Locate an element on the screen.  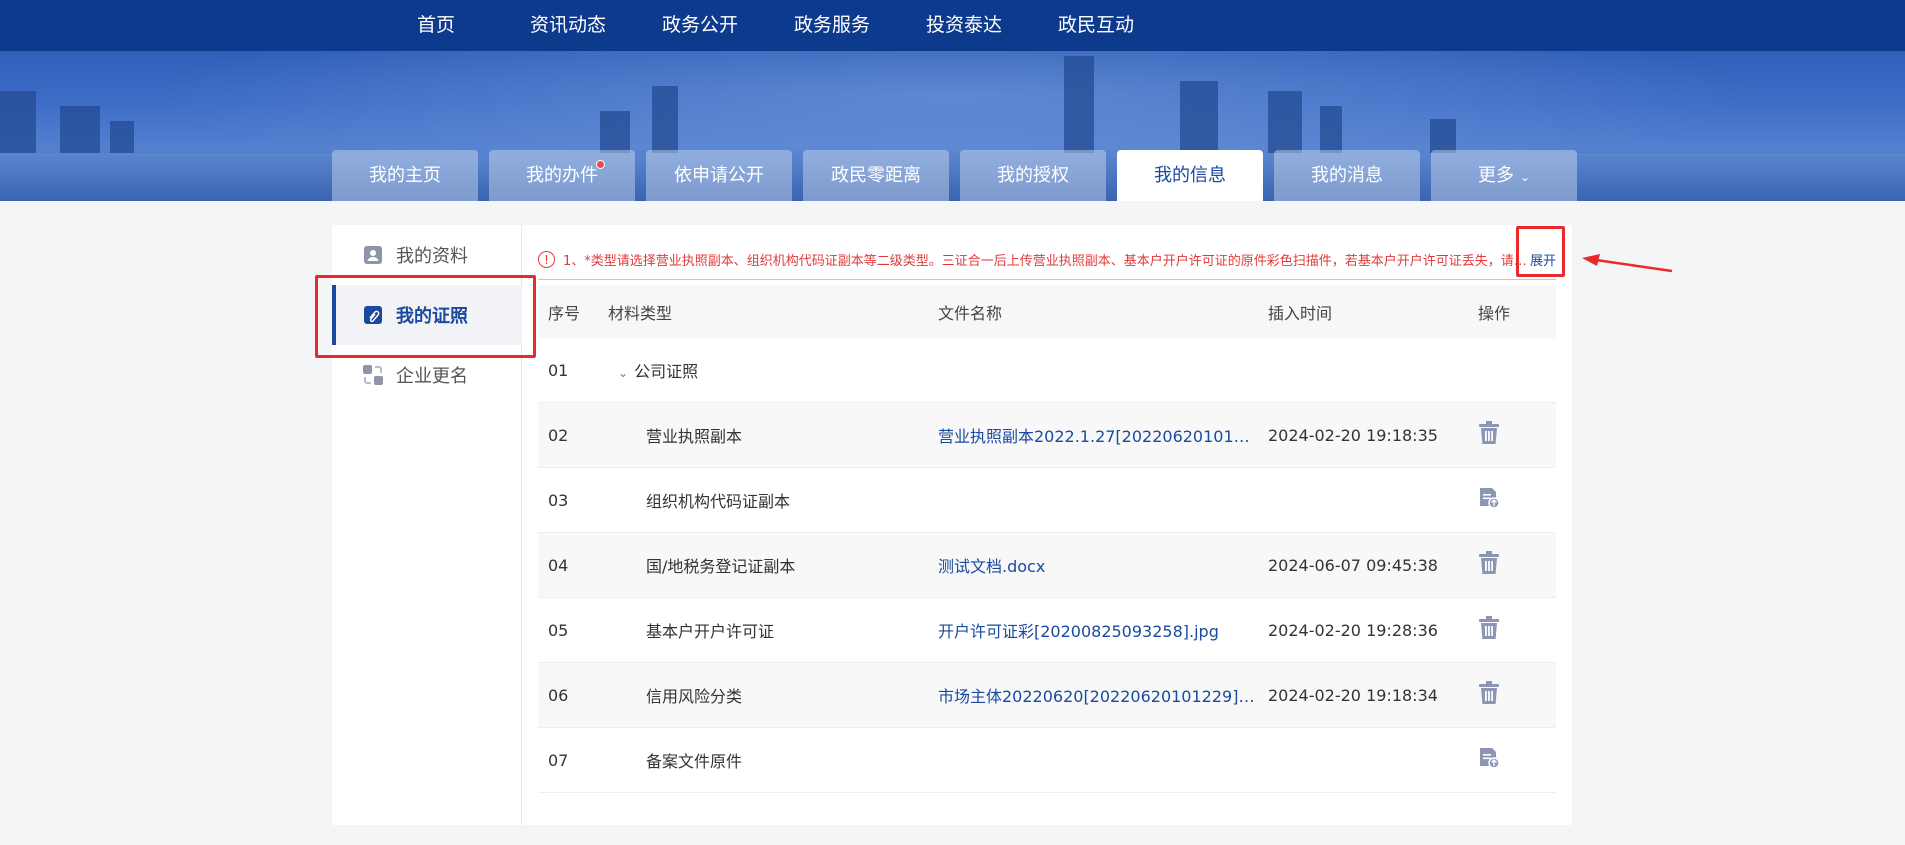
company-rename-icon is located at coordinates (373, 375).